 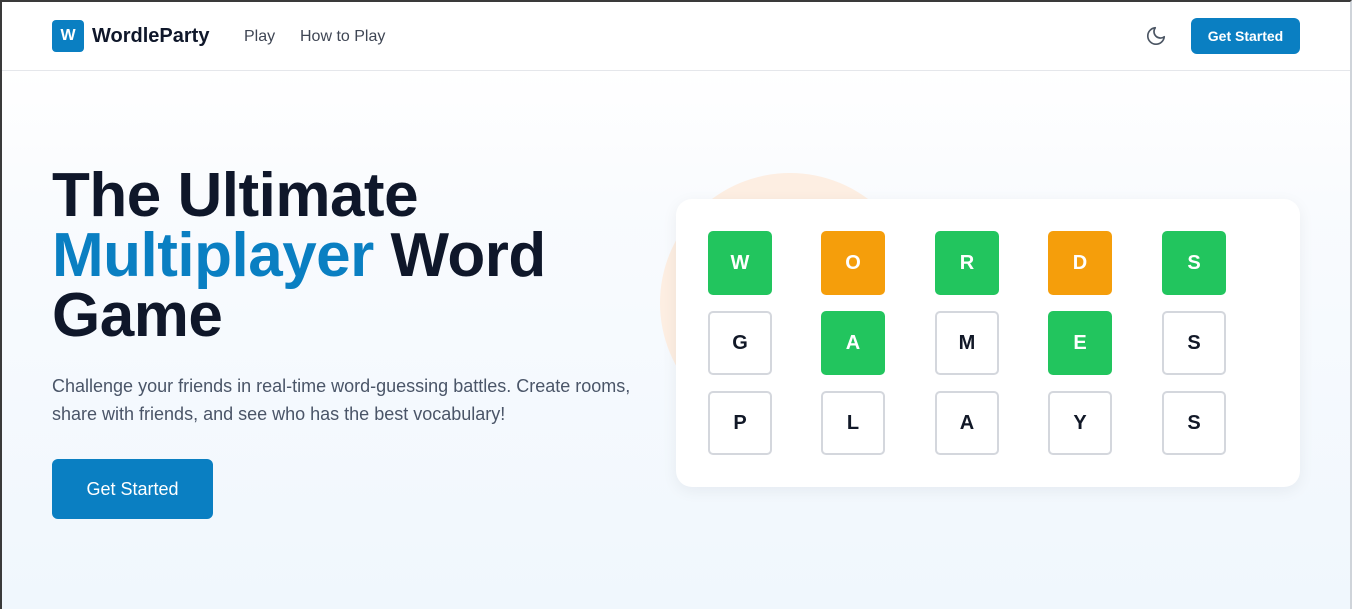 What do you see at coordinates (259, 37) in the screenshot?
I see `nav-play-link: Play` at bounding box center [259, 37].